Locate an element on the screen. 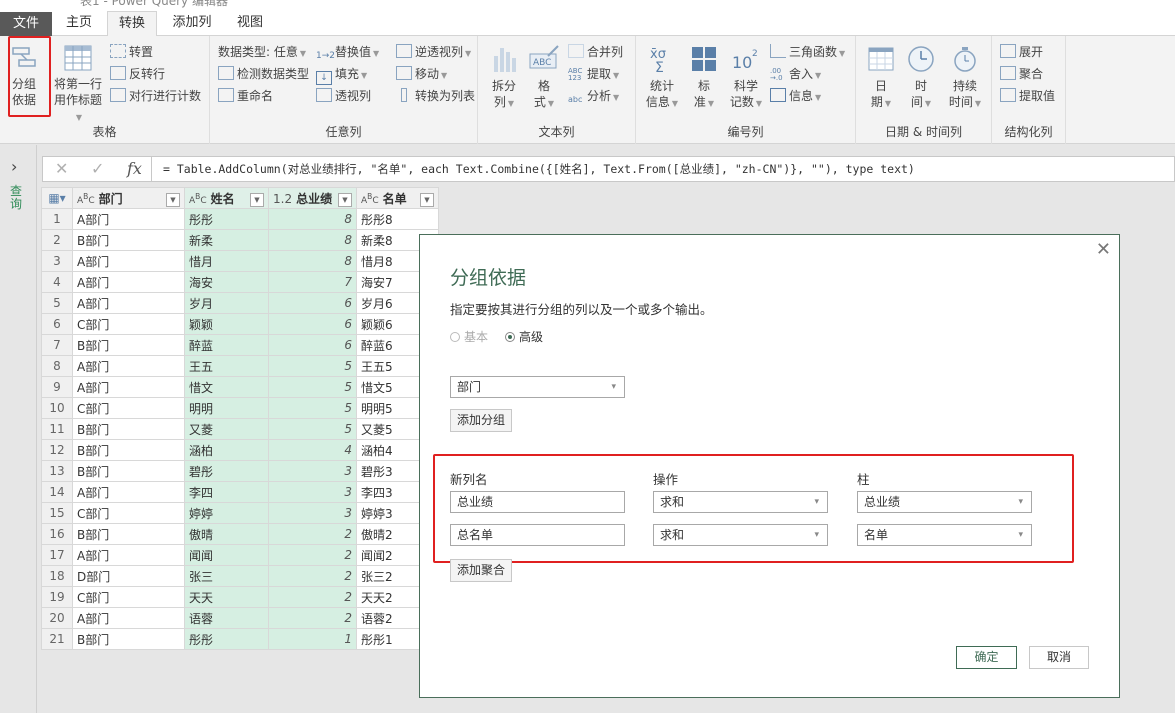  row-number: 20 is located at coordinates (57, 618).